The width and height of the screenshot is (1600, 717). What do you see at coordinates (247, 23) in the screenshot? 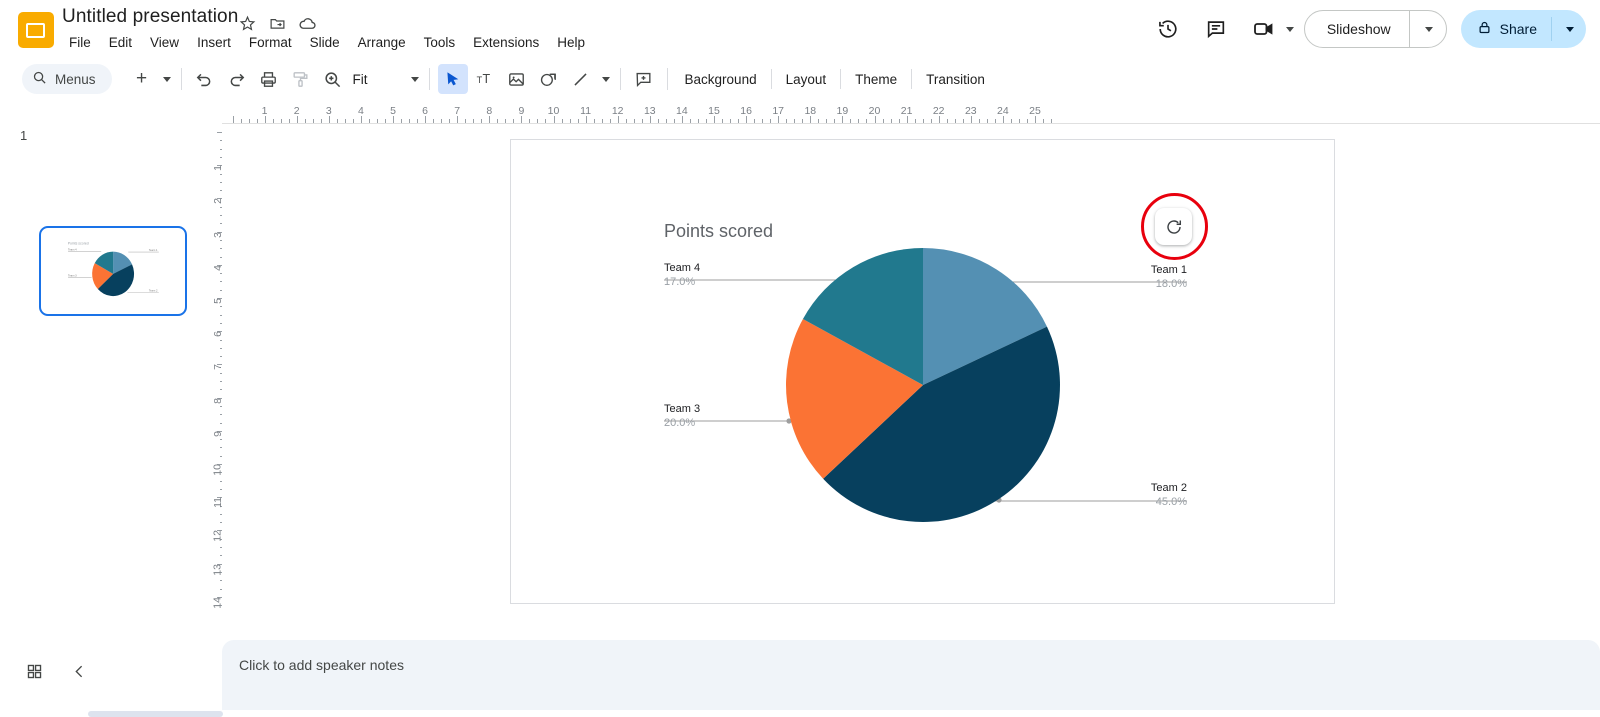
I see `star-icon` at bounding box center [247, 23].